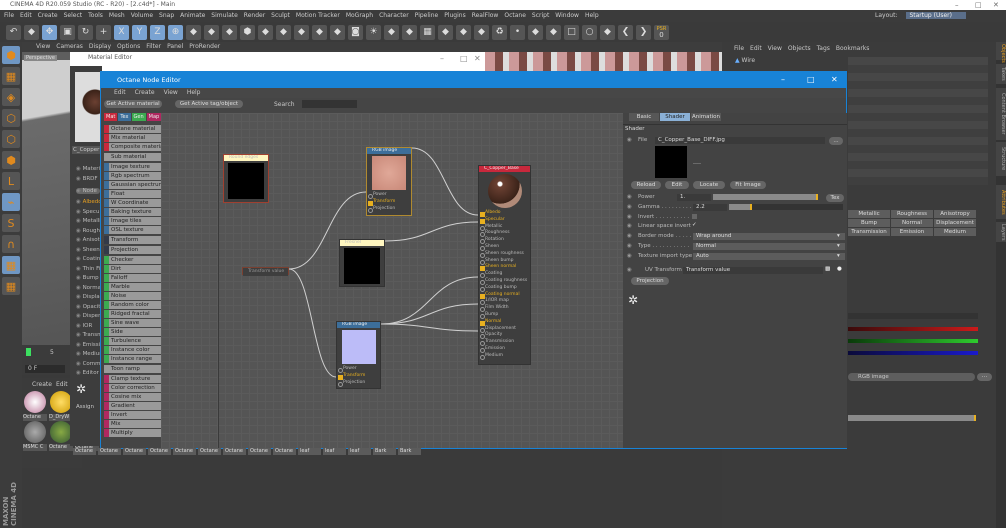 Image resolution: width=1006 pixels, height=528 pixels. I want to click on material-label: Octane, so click(35, 417).